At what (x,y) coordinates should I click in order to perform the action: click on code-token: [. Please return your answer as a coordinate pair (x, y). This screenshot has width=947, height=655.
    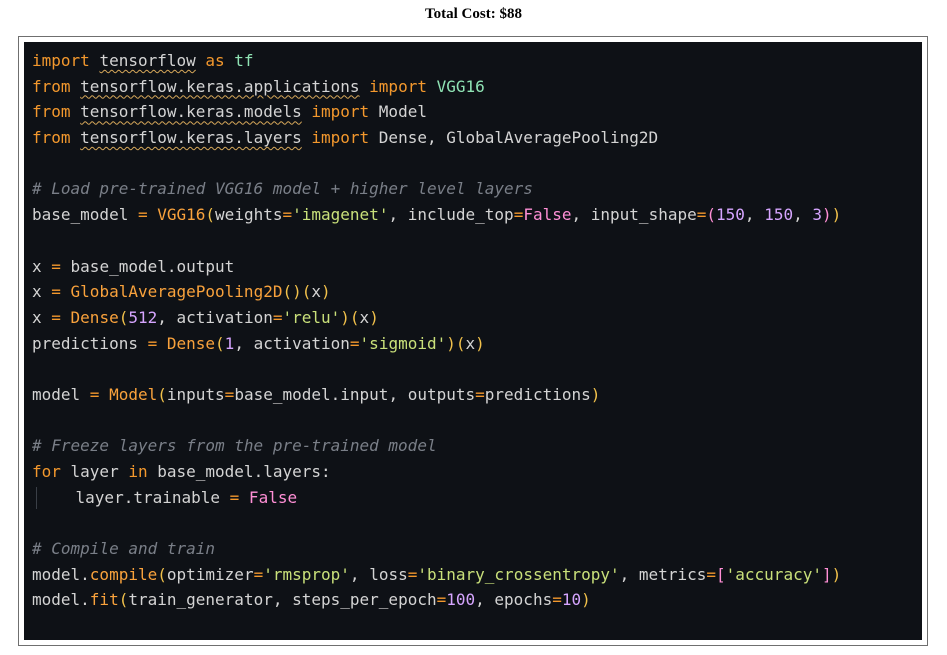
    Looking at the image, I should click on (721, 574).